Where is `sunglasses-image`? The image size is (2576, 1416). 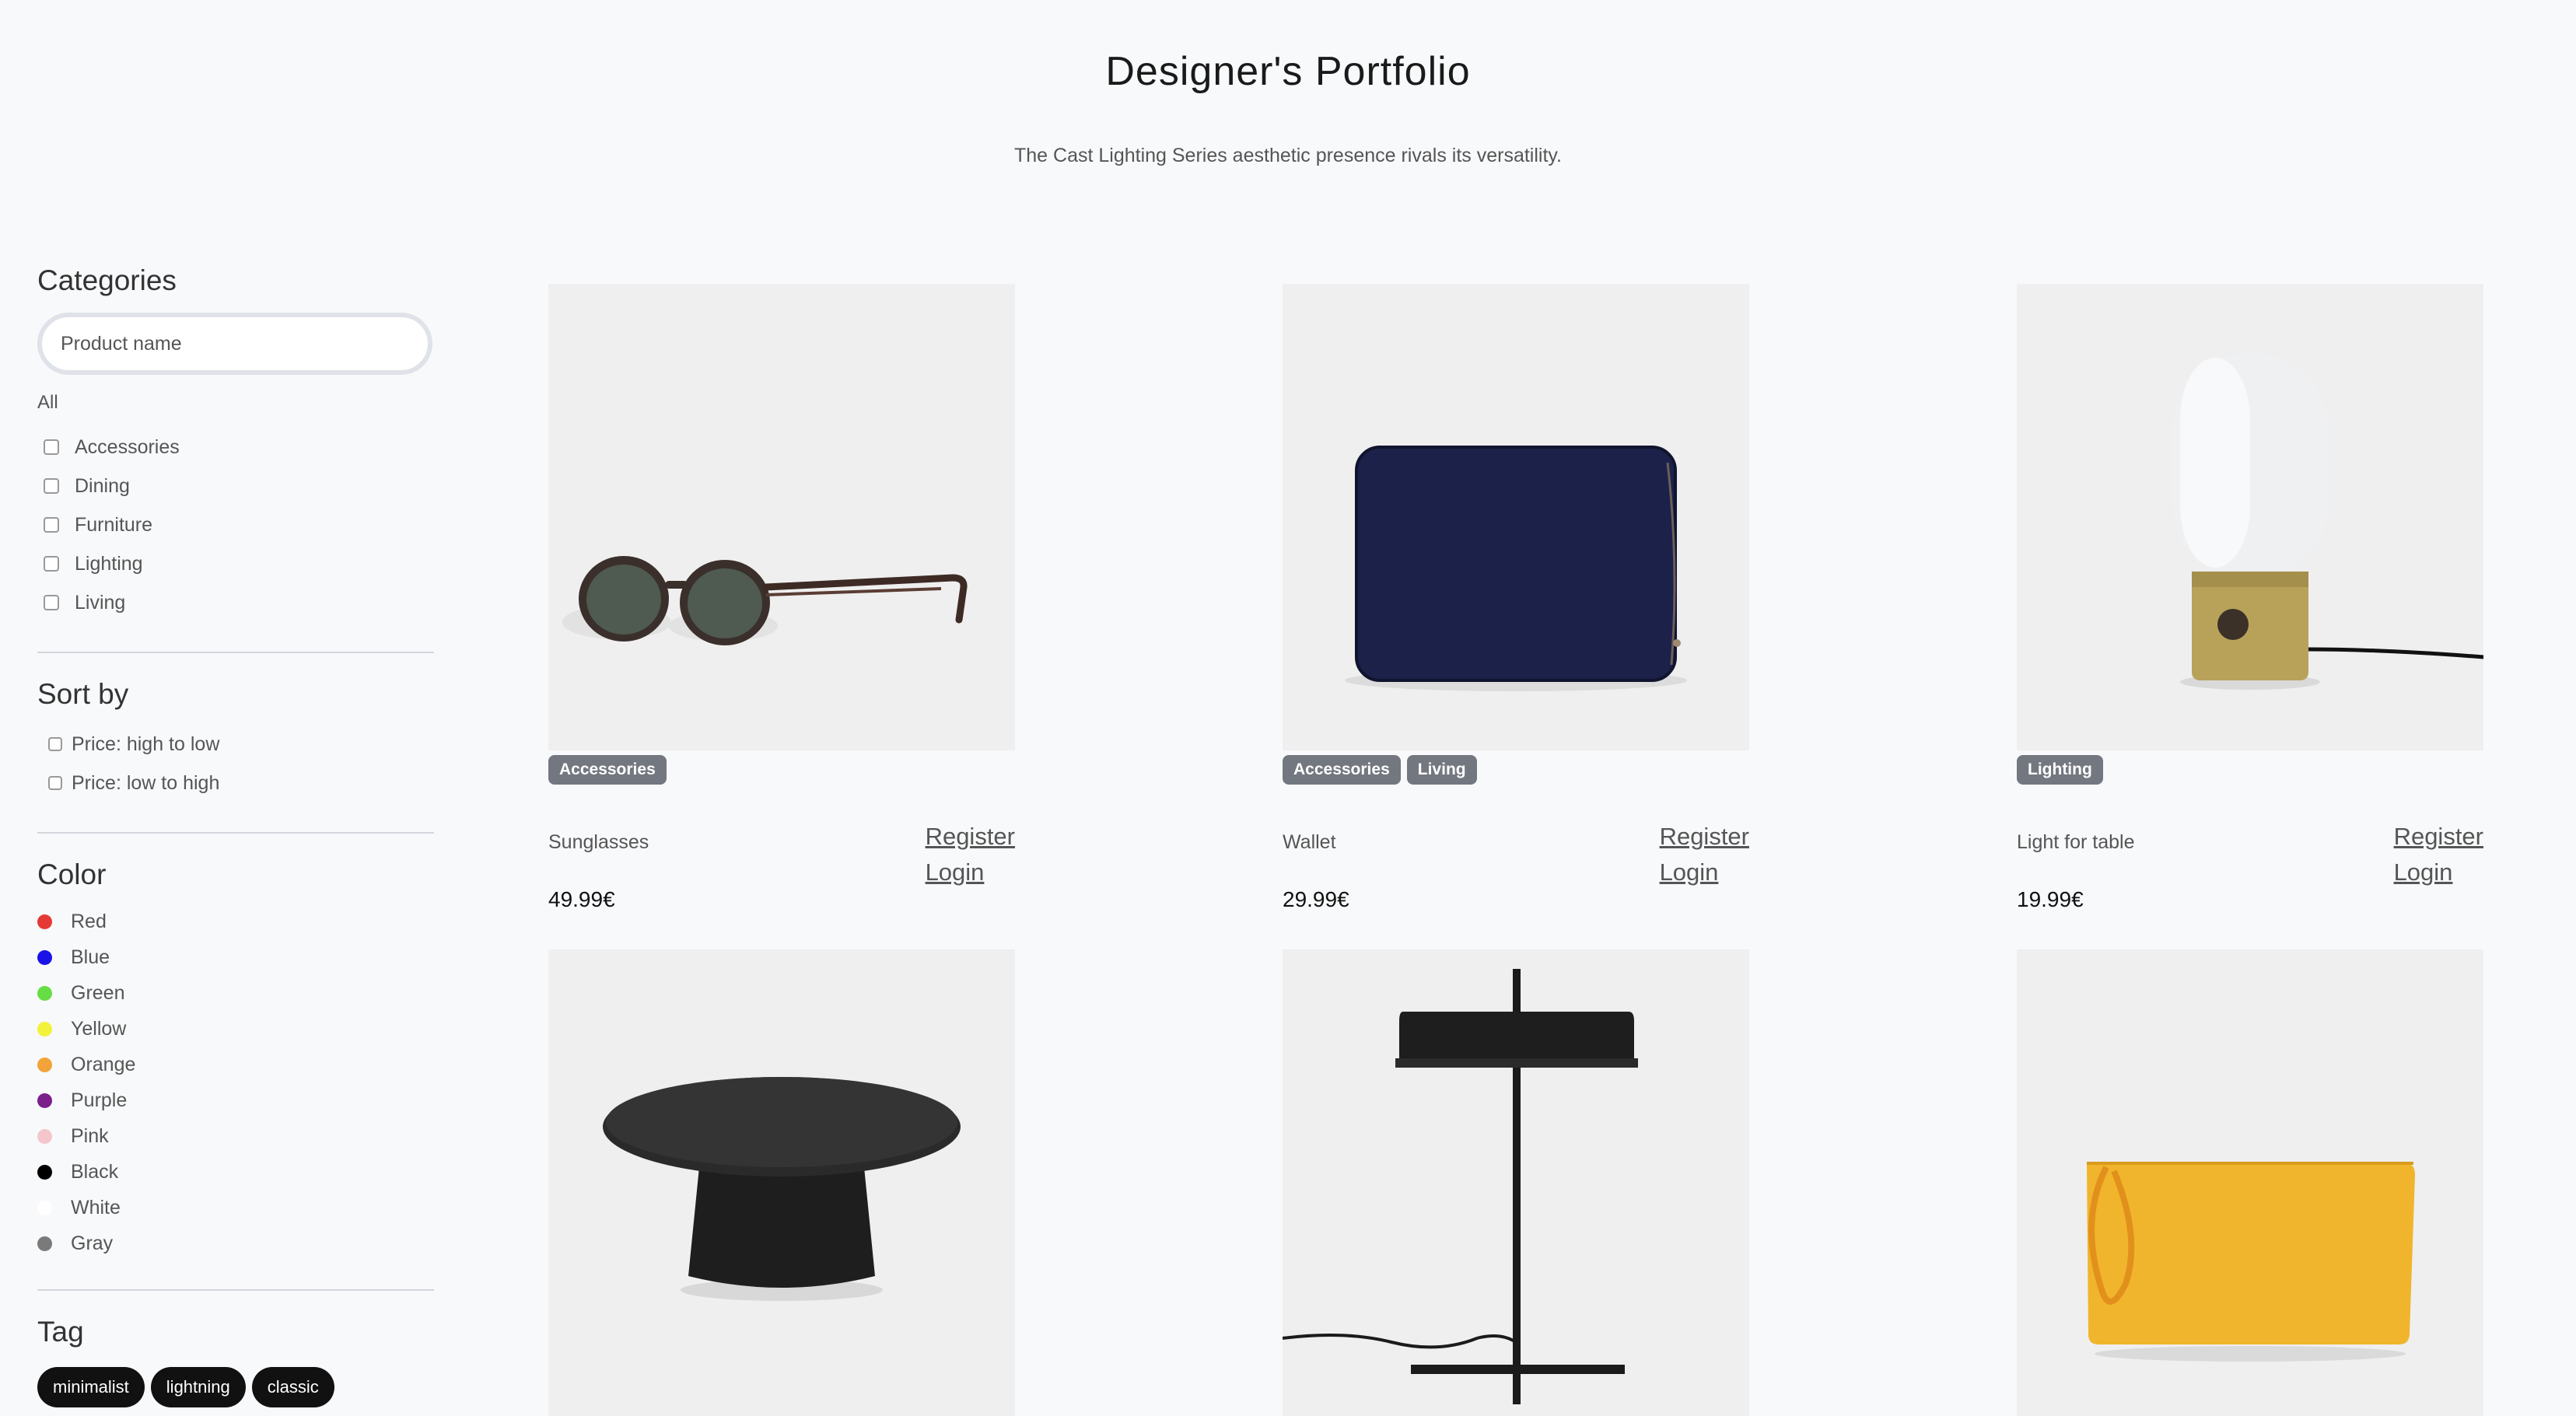 sunglasses-image is located at coordinates (765, 600).